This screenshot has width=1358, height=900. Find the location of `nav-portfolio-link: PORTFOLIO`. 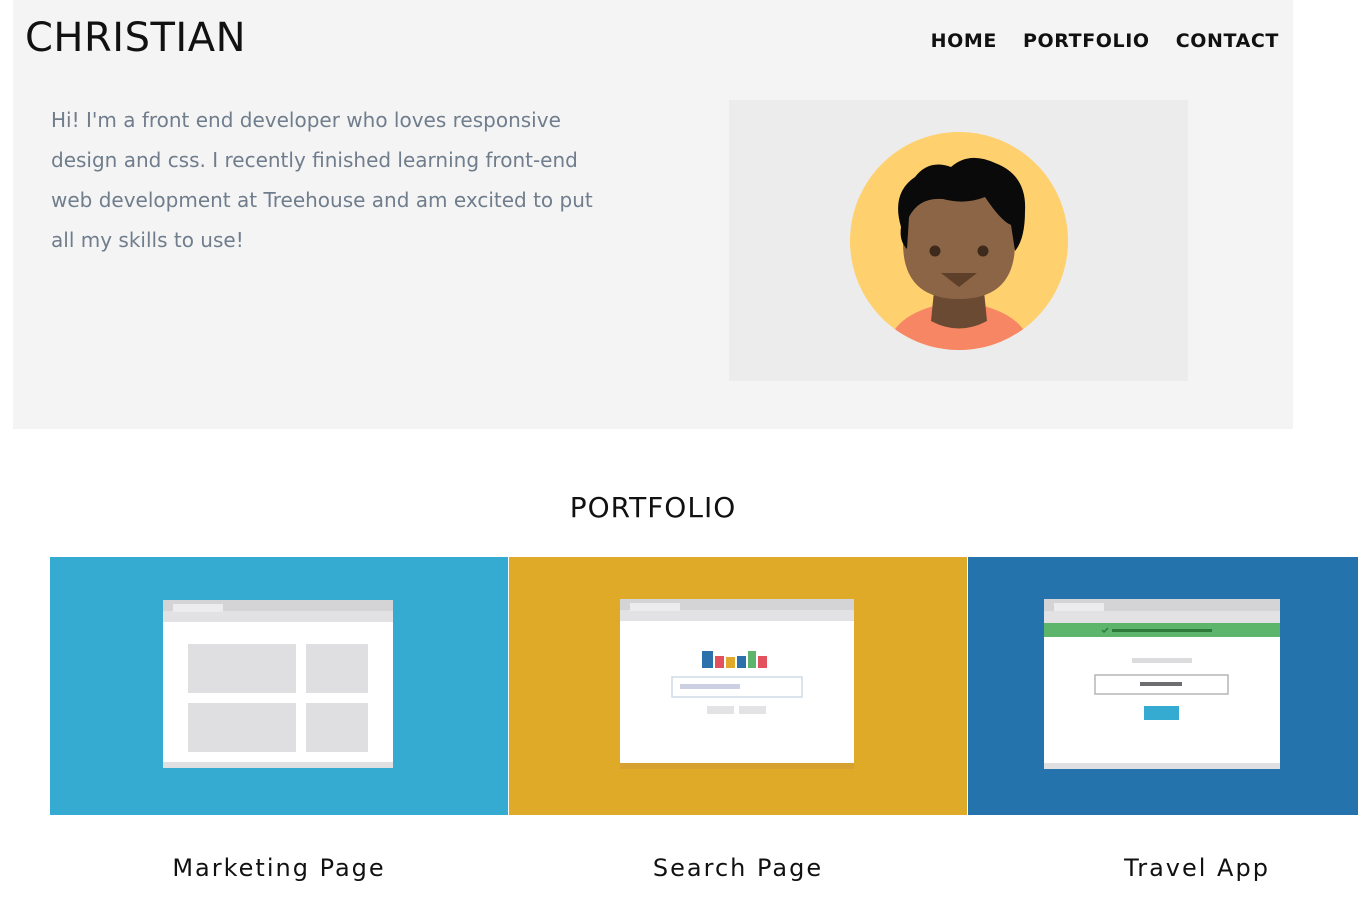

nav-portfolio-link: PORTFOLIO is located at coordinates (1086, 41).